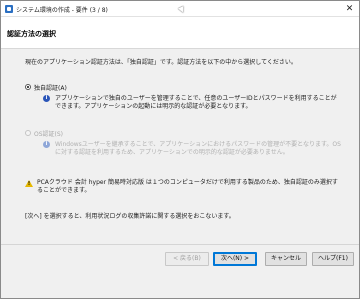  What do you see at coordinates (9, 9) in the screenshot?
I see `app-icon` at bounding box center [9, 9].